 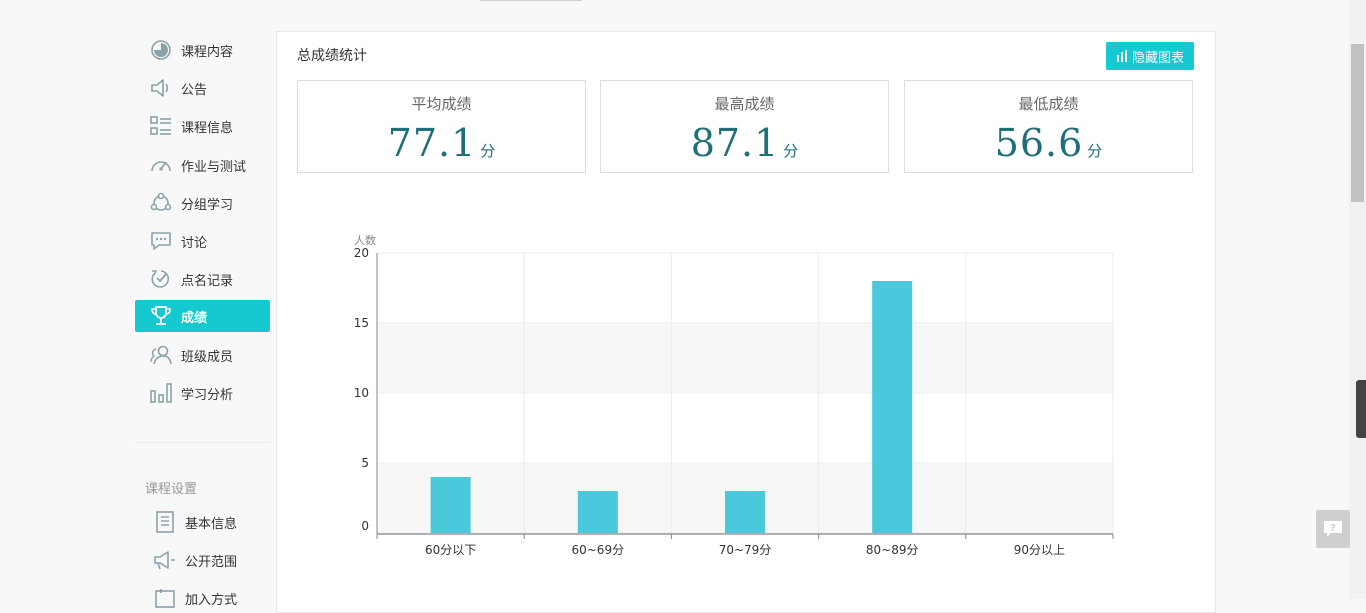 What do you see at coordinates (365, 526) in the screenshot?
I see `y-tick-label: 0` at bounding box center [365, 526].